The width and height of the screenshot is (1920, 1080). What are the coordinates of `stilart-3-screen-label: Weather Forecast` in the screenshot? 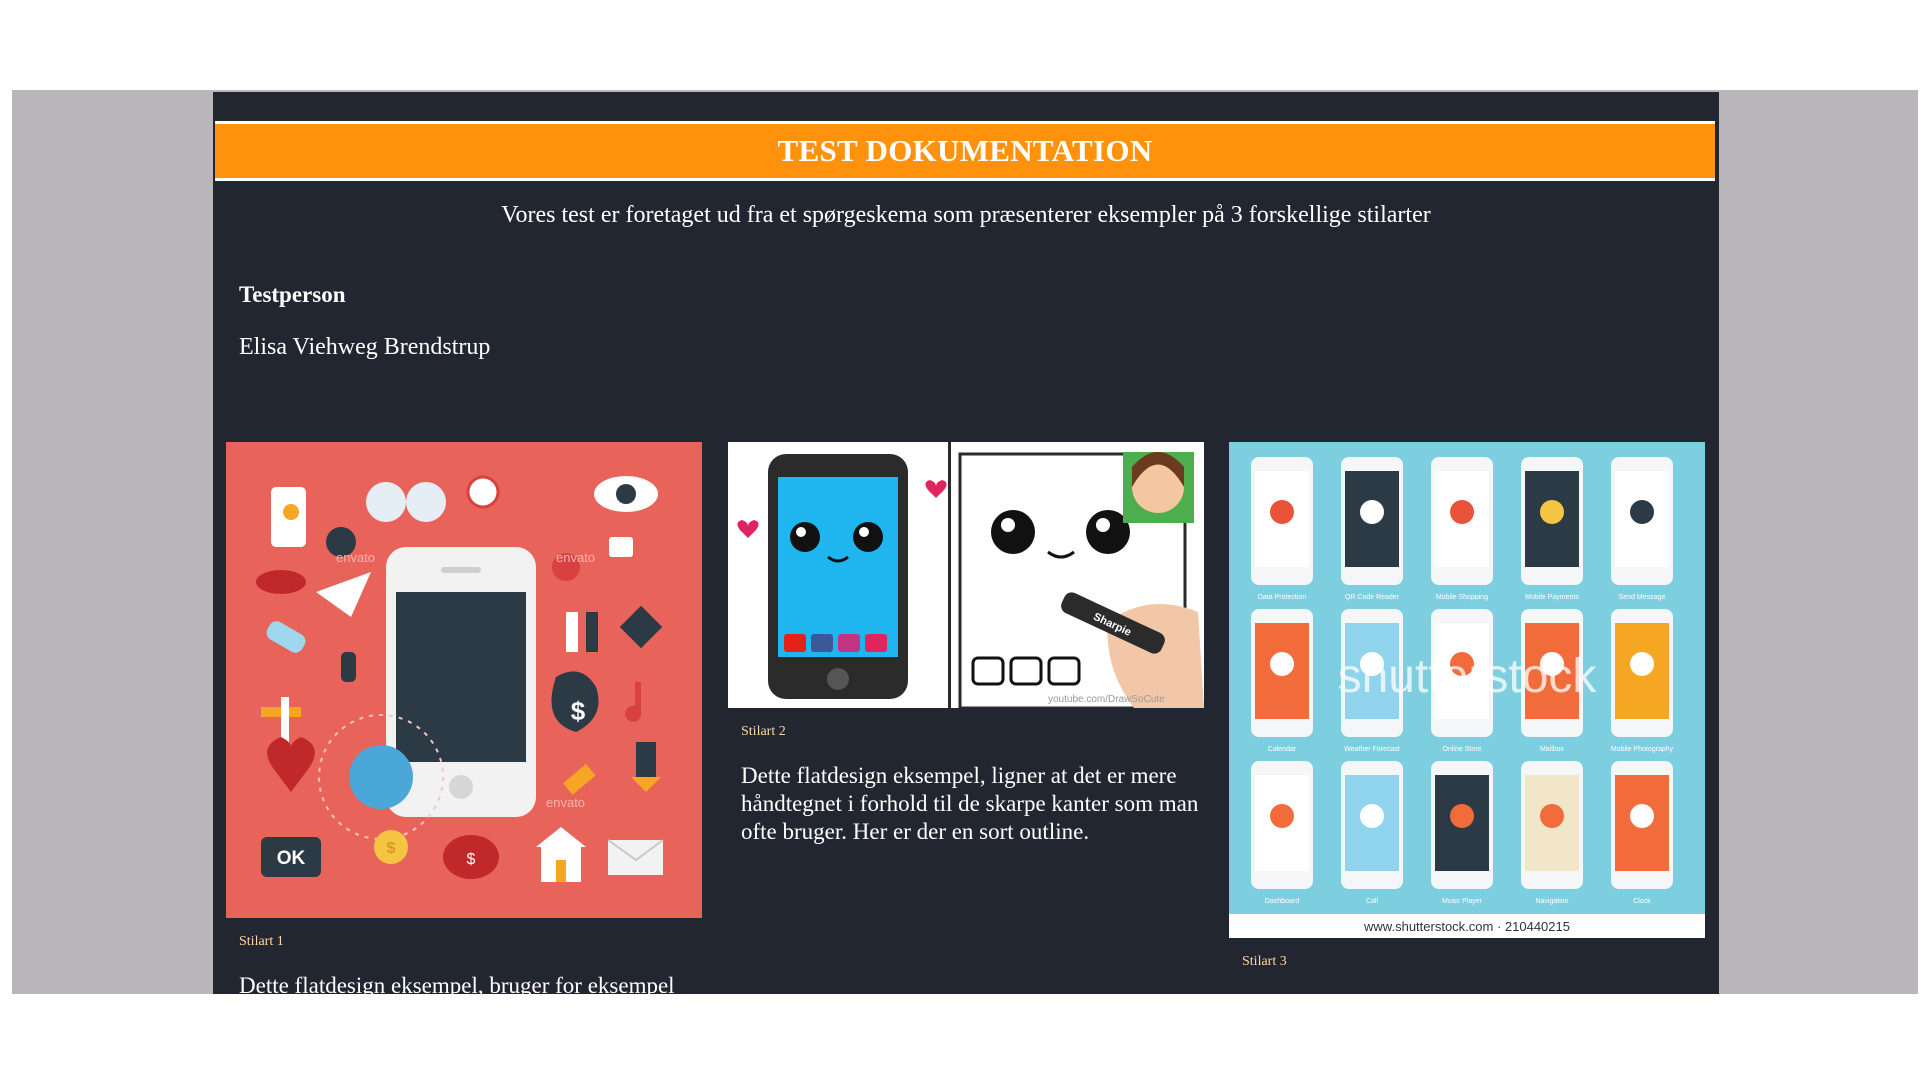 It's located at (1372, 749).